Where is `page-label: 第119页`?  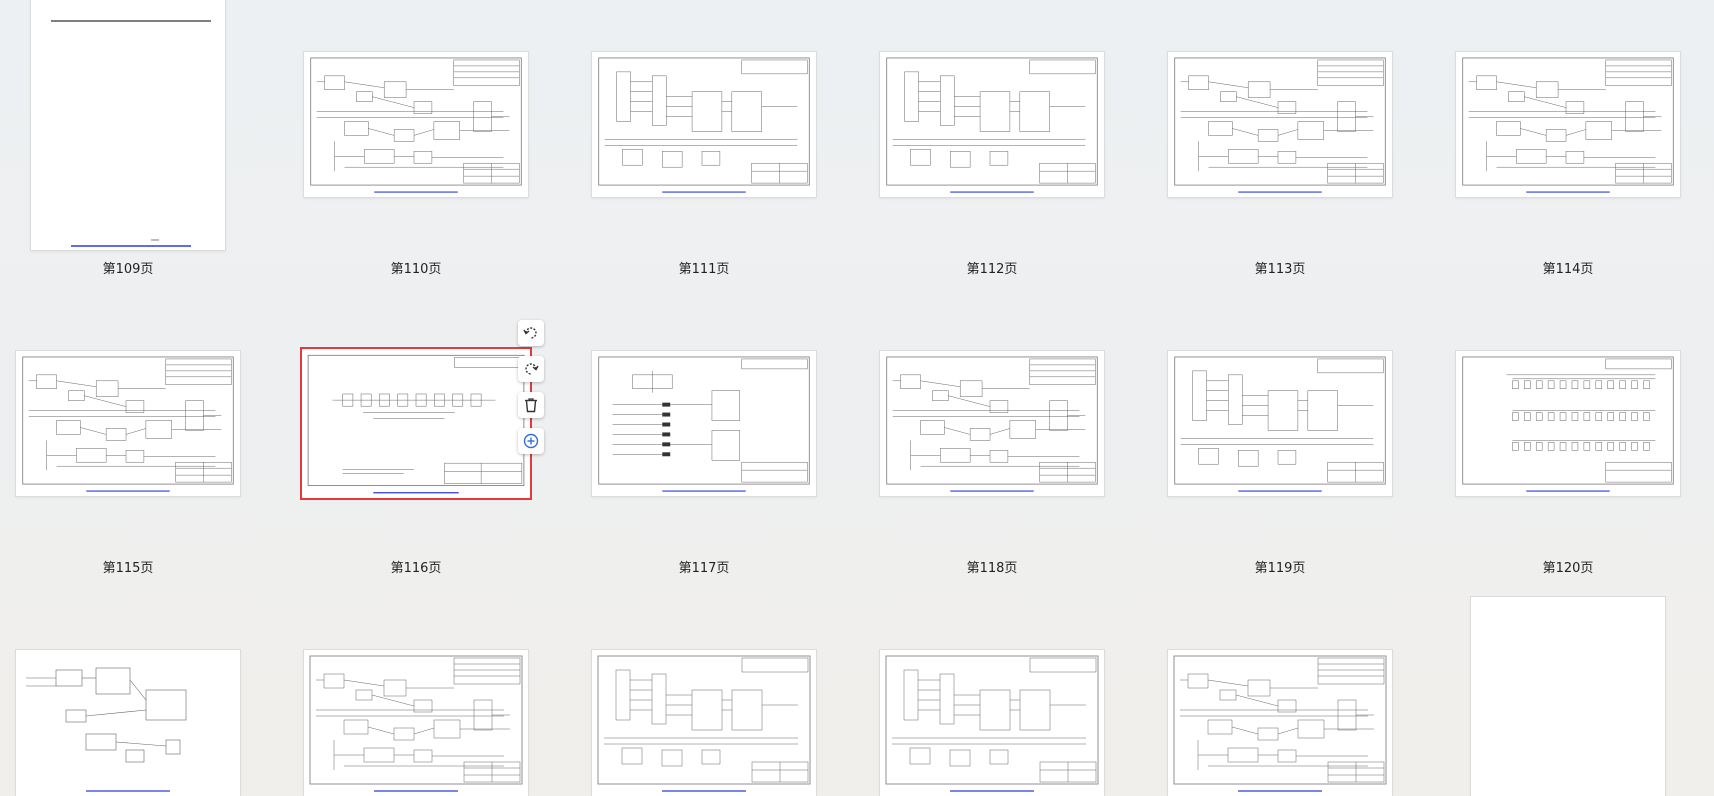
page-label: 第119页 is located at coordinates (1280, 568).